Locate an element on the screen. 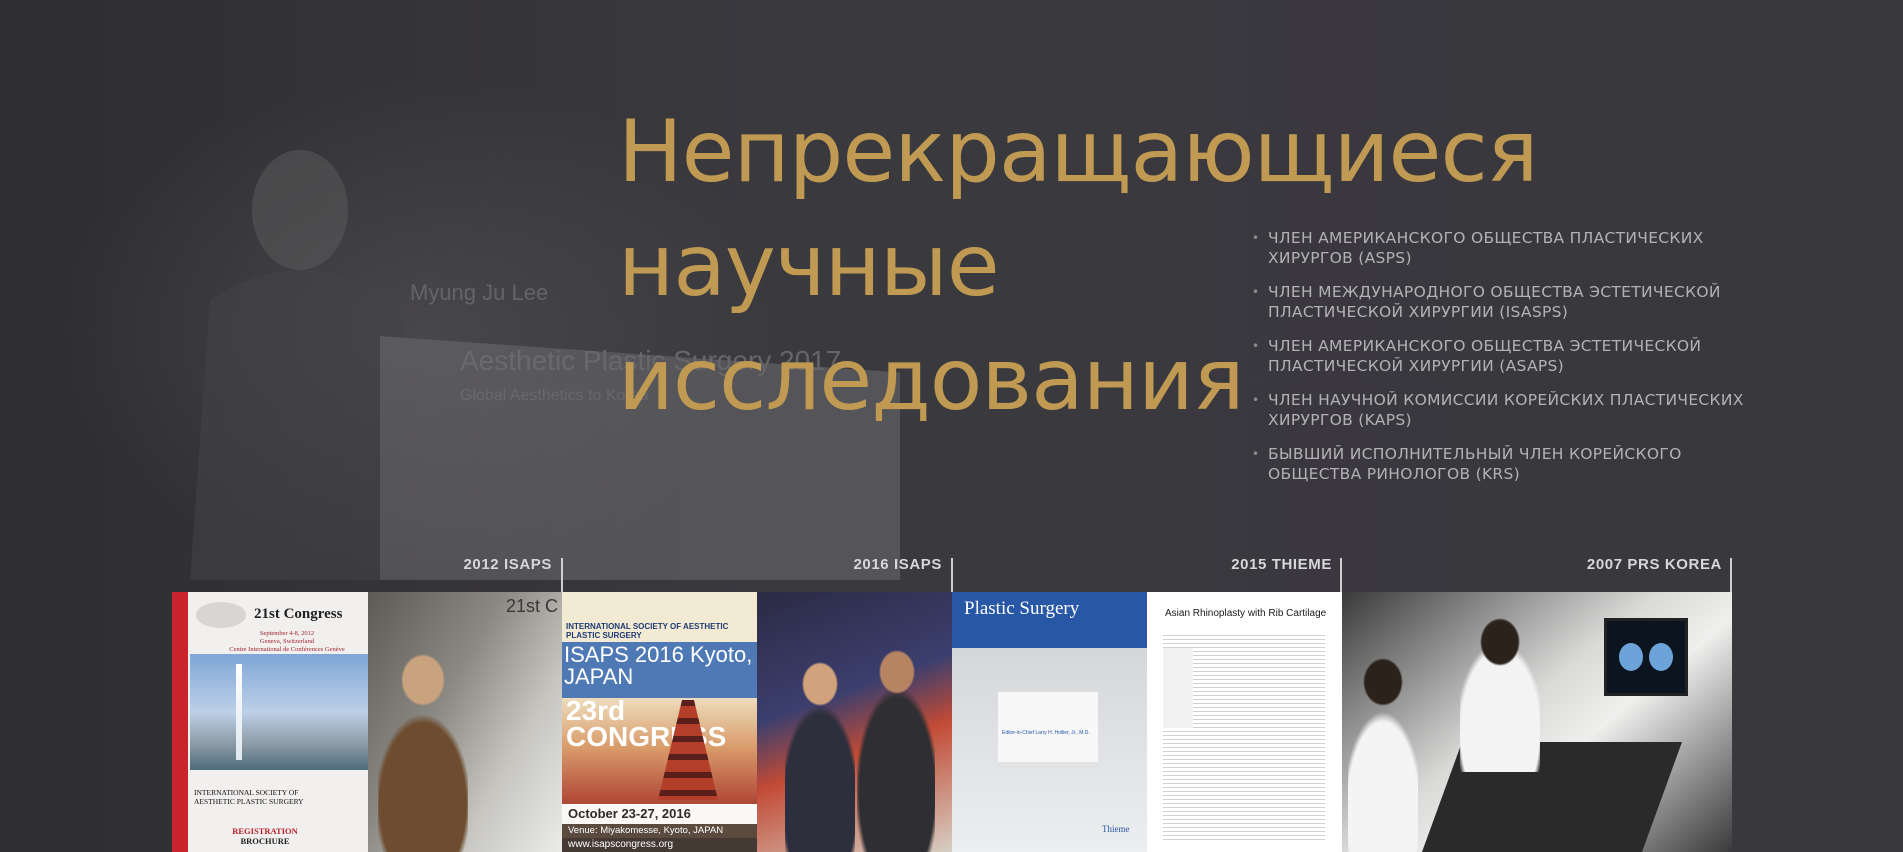  timeline-label-2015-thieme: 2015 THIEME is located at coordinates (1281, 564).